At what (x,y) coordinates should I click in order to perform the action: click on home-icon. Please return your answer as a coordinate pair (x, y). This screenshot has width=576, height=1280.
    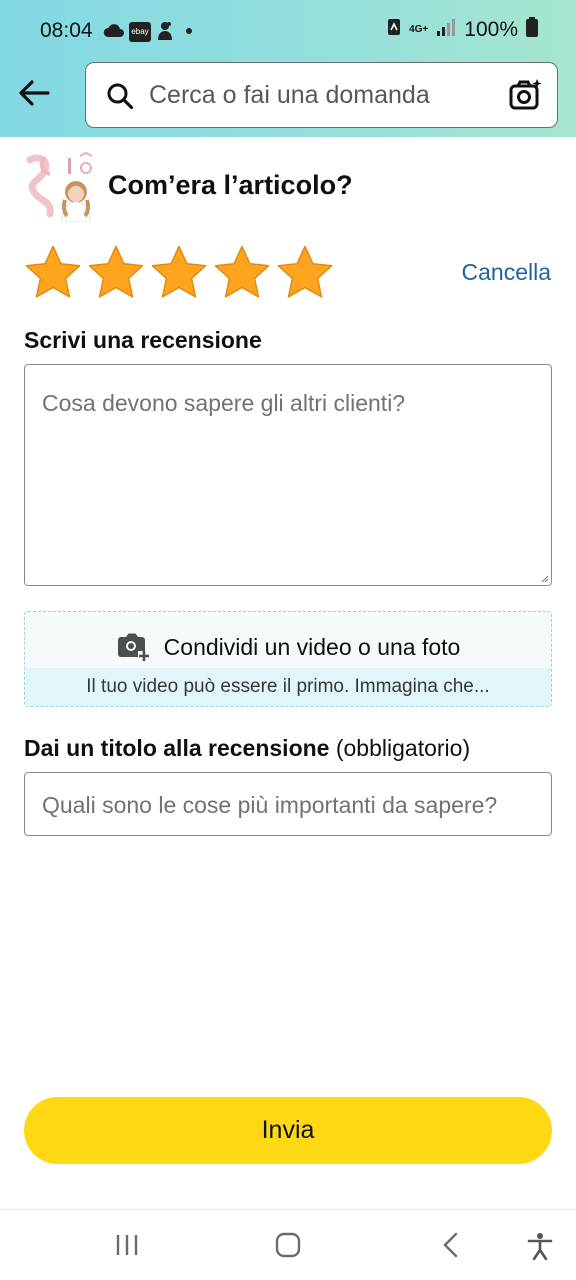
    Looking at the image, I should click on (288, 1245).